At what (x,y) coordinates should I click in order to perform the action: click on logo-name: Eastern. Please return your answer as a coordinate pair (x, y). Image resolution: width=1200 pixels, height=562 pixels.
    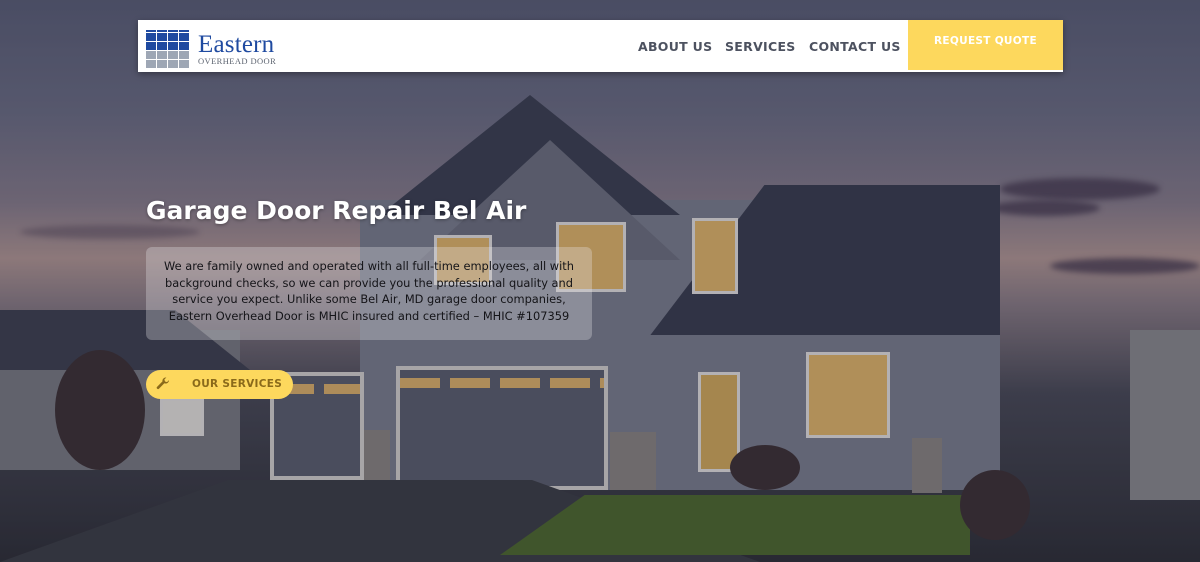
    Looking at the image, I should click on (236, 44).